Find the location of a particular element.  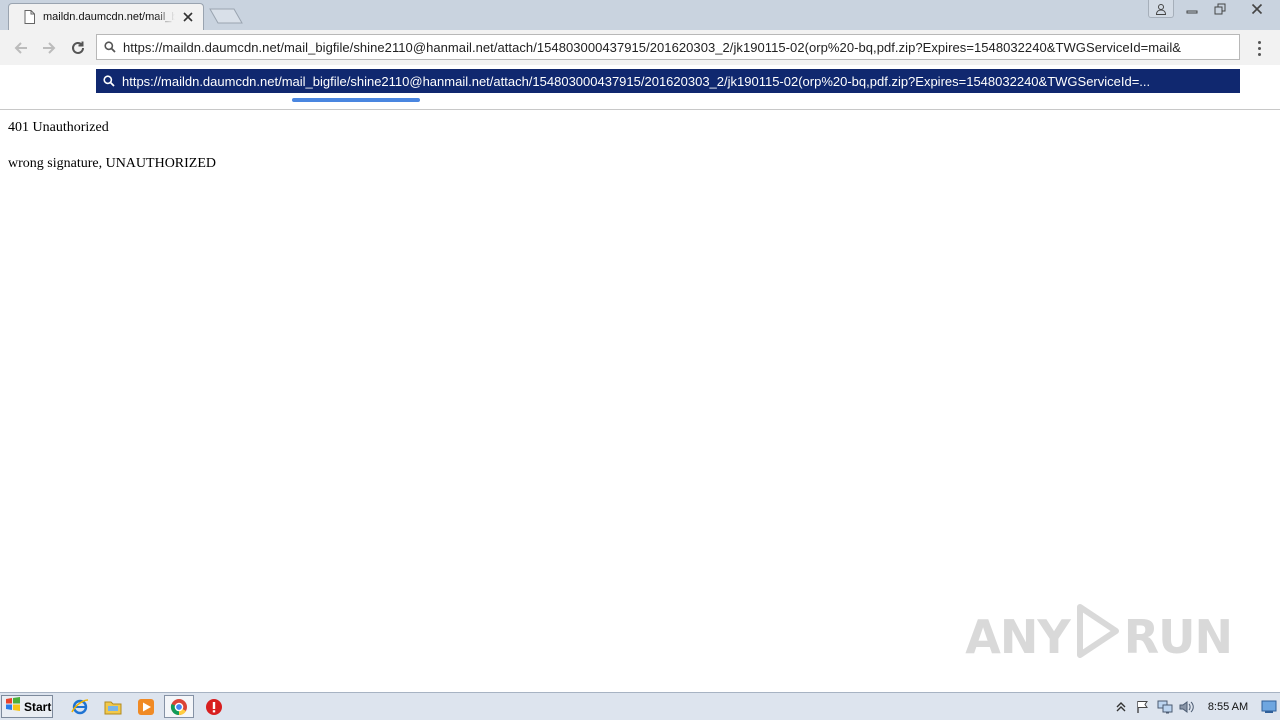

taskbar: Start 8:55 AM is located at coordinates (640, 706).